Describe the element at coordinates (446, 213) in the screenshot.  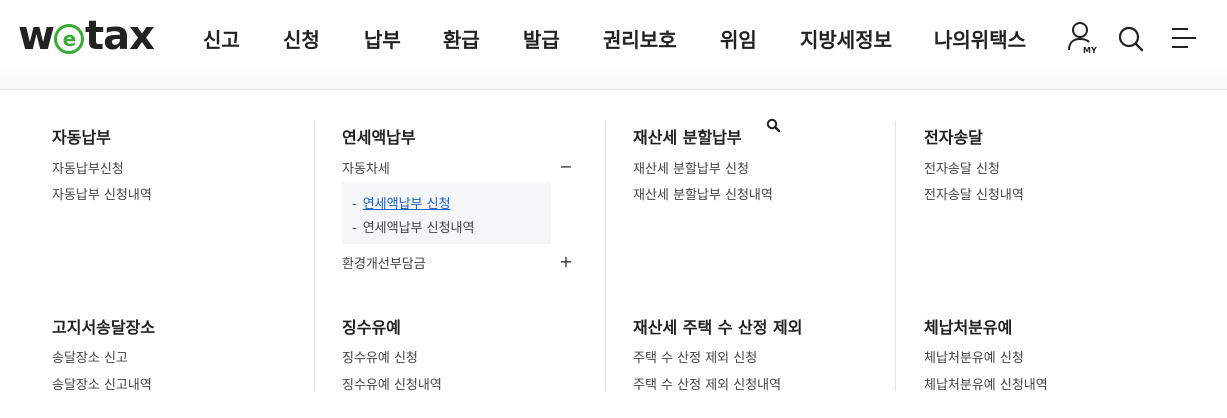
I see `submenu-box: - 연세액납부 신청 - 연세액납부 신청내역` at that location.